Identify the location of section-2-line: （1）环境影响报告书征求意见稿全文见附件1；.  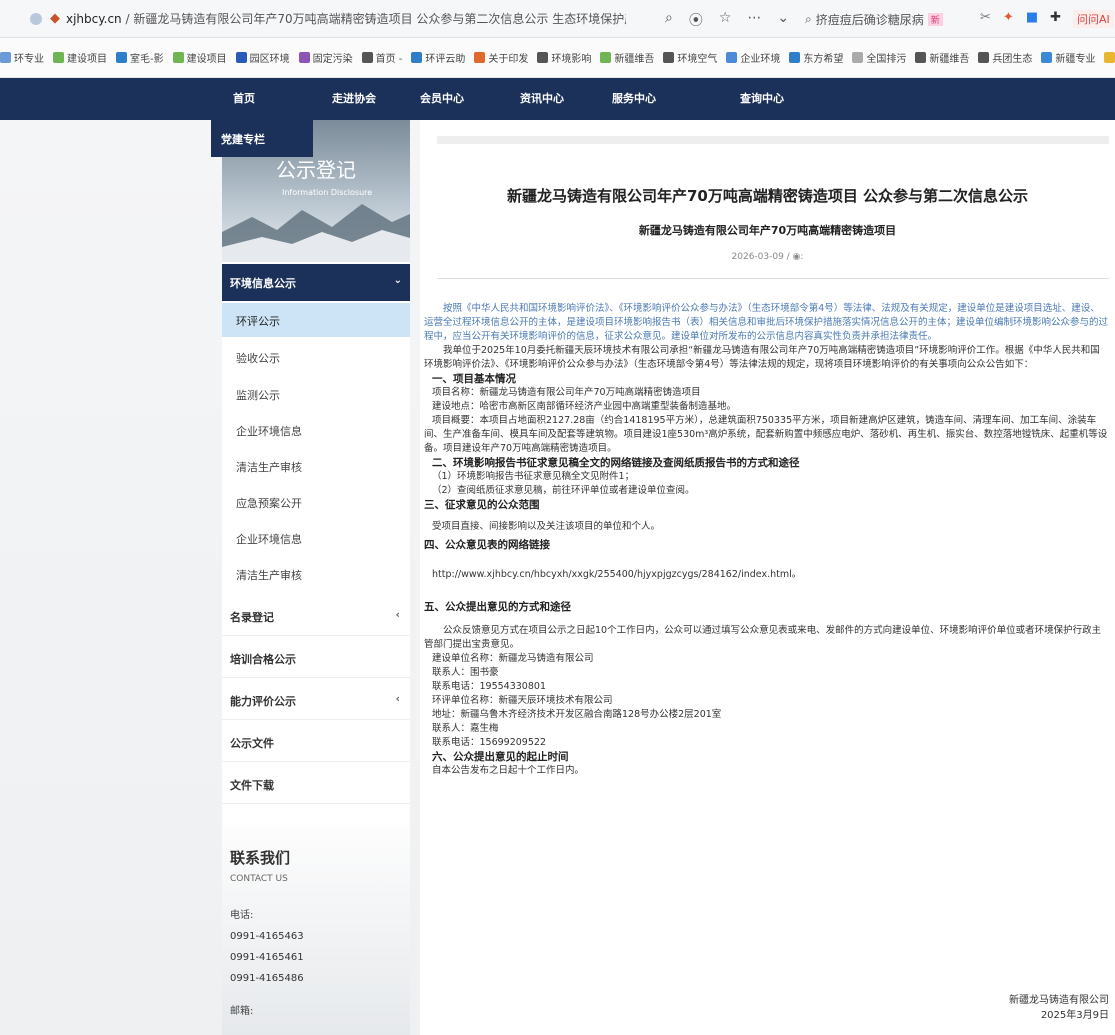
(533, 476).